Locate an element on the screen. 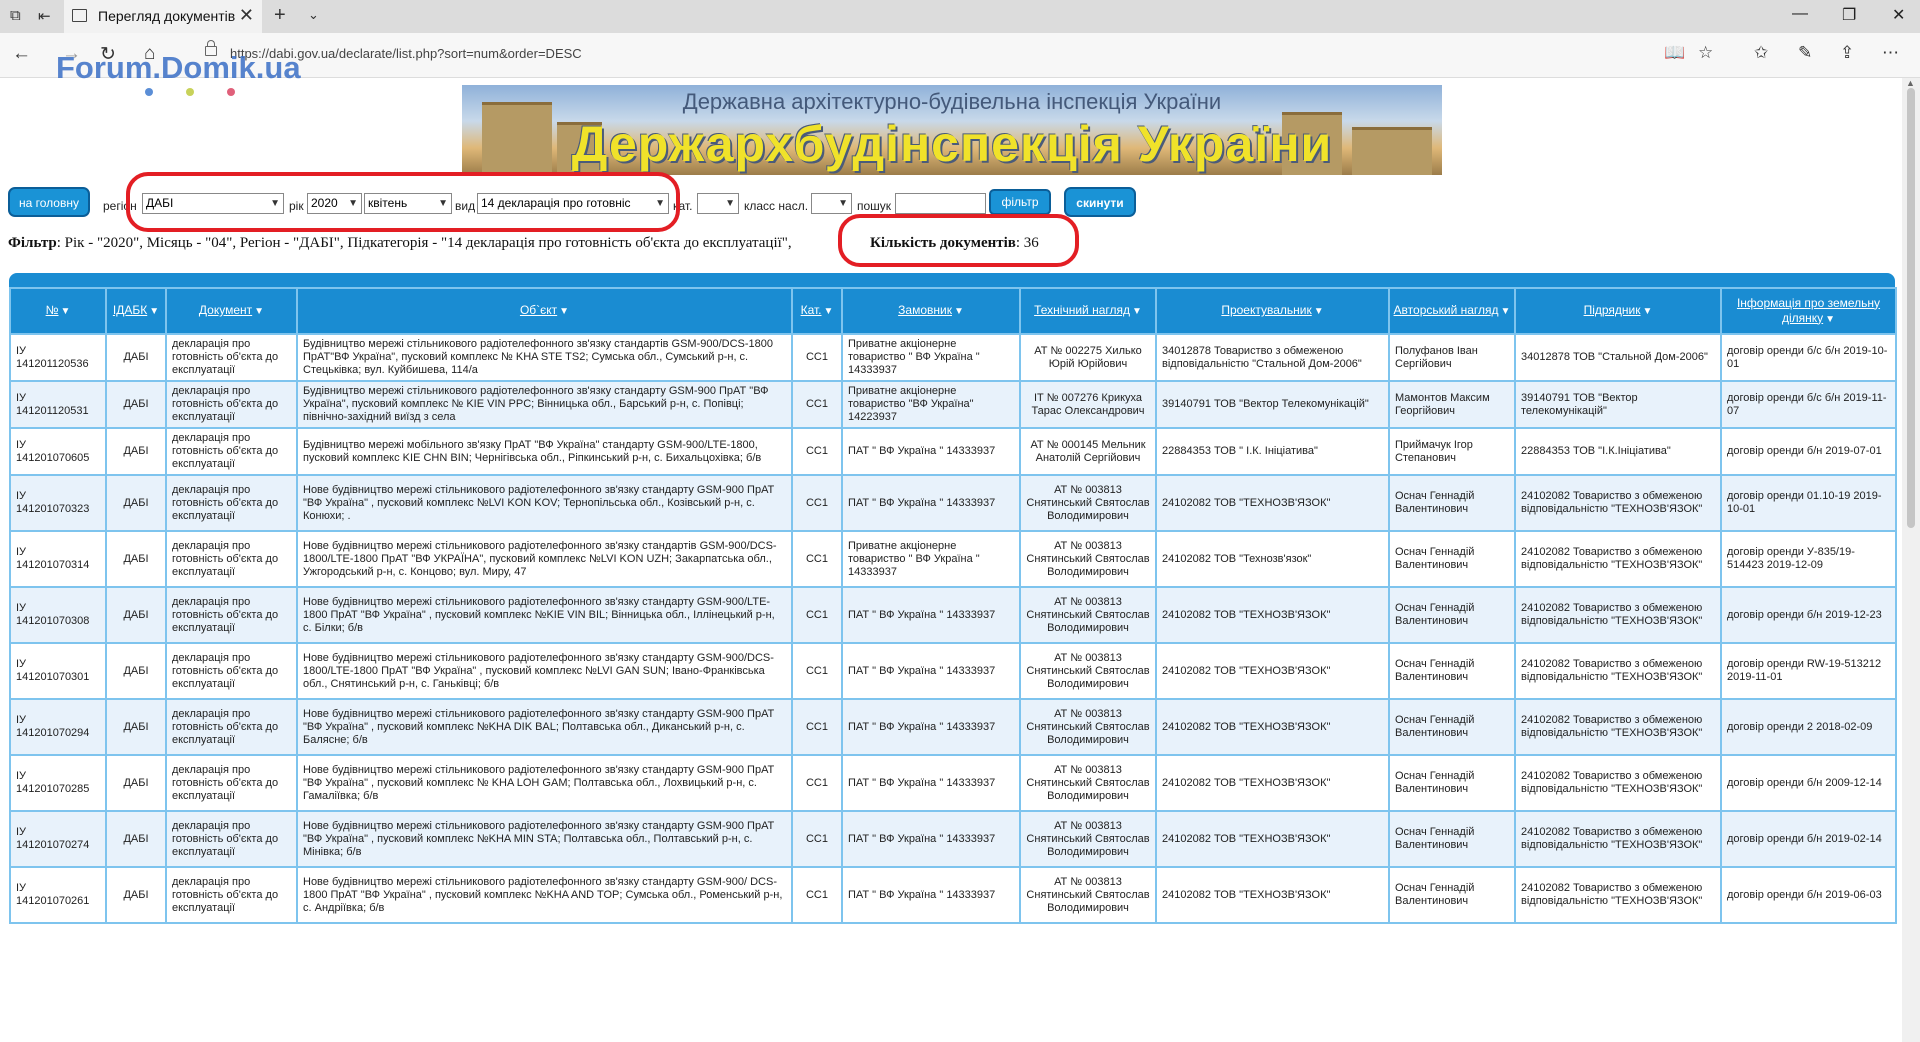  table-cell: Мамонтов Максим Георгійович is located at coordinates (1452, 404).